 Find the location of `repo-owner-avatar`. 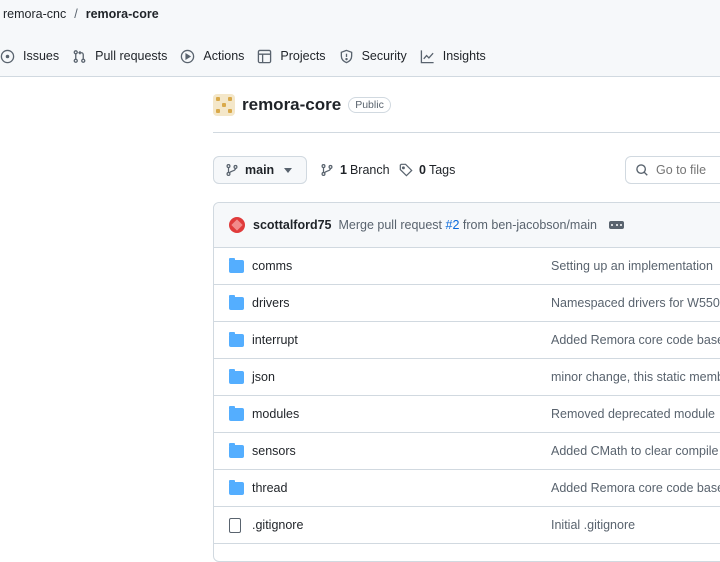

repo-owner-avatar is located at coordinates (224, 105).